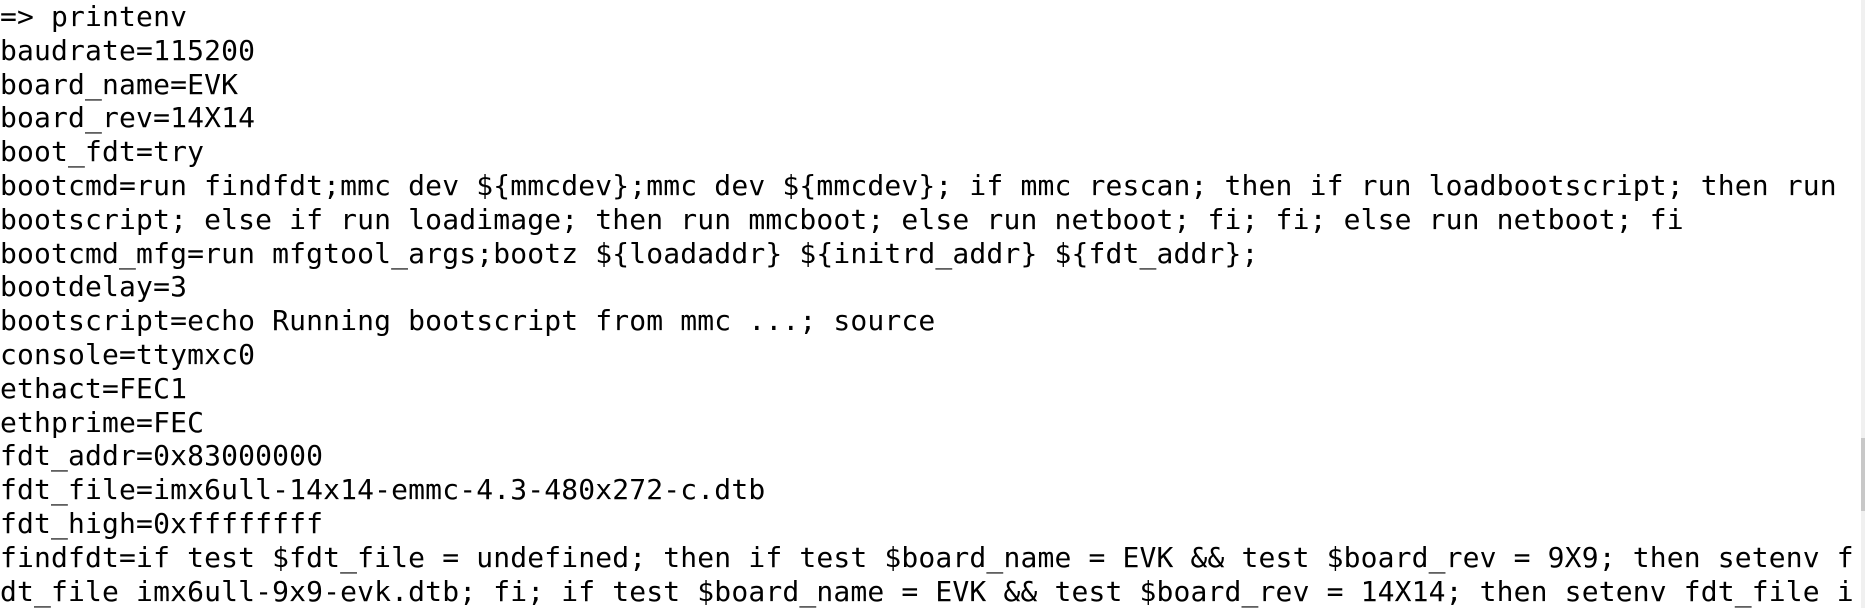  I want to click on env-variable-line: ethact=FEC1, so click(94, 388).